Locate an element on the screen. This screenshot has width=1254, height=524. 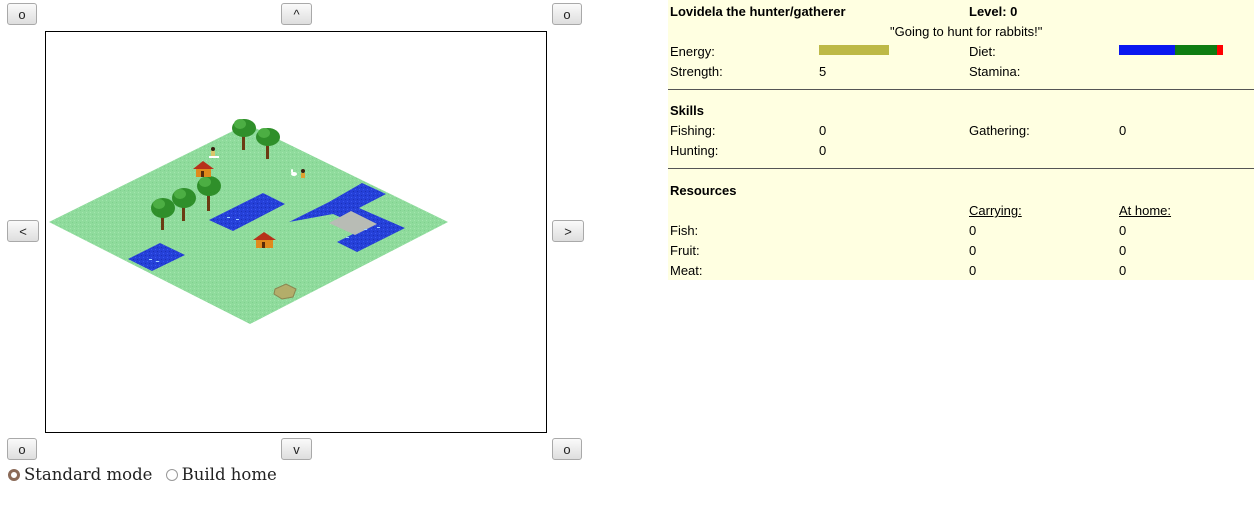
resource-carrying-fruit: 0 is located at coordinates (973, 250).